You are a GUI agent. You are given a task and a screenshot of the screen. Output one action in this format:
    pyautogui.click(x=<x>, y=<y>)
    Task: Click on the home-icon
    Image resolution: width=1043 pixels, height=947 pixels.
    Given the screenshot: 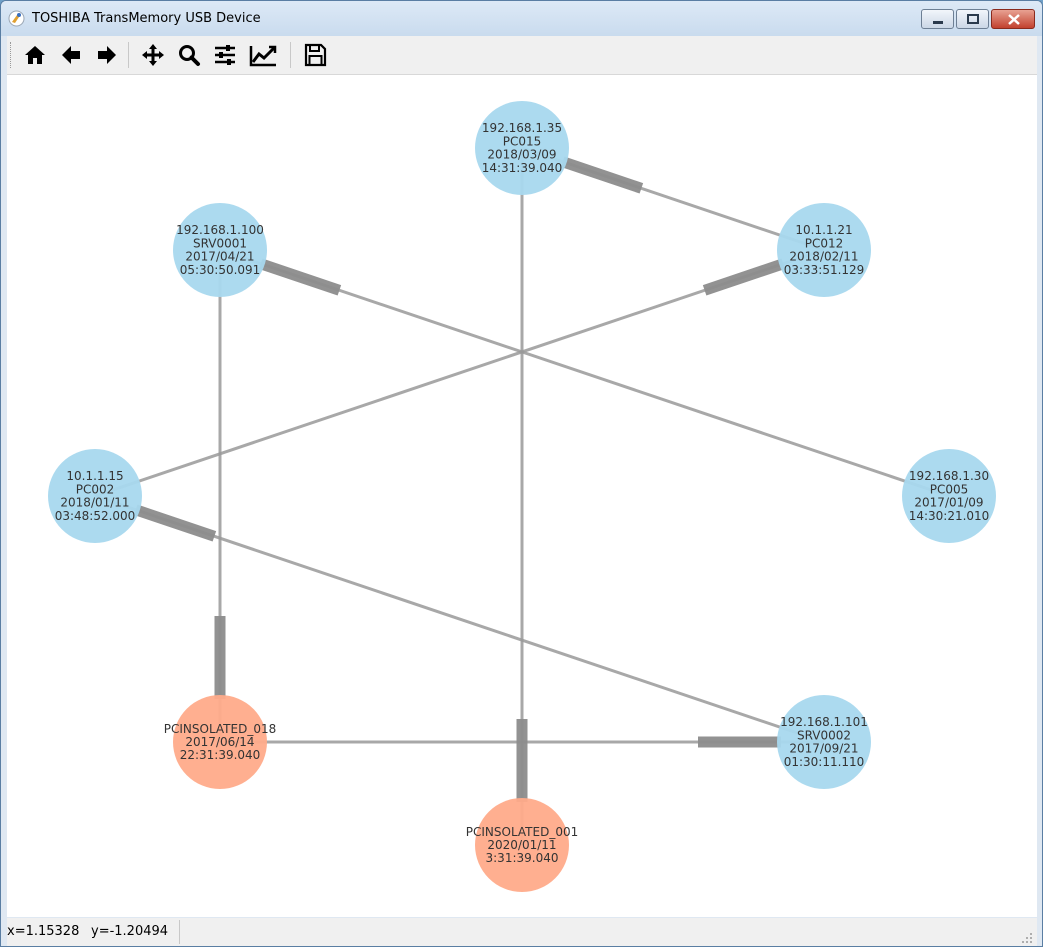 What is the action you would take?
    pyautogui.click(x=35, y=55)
    